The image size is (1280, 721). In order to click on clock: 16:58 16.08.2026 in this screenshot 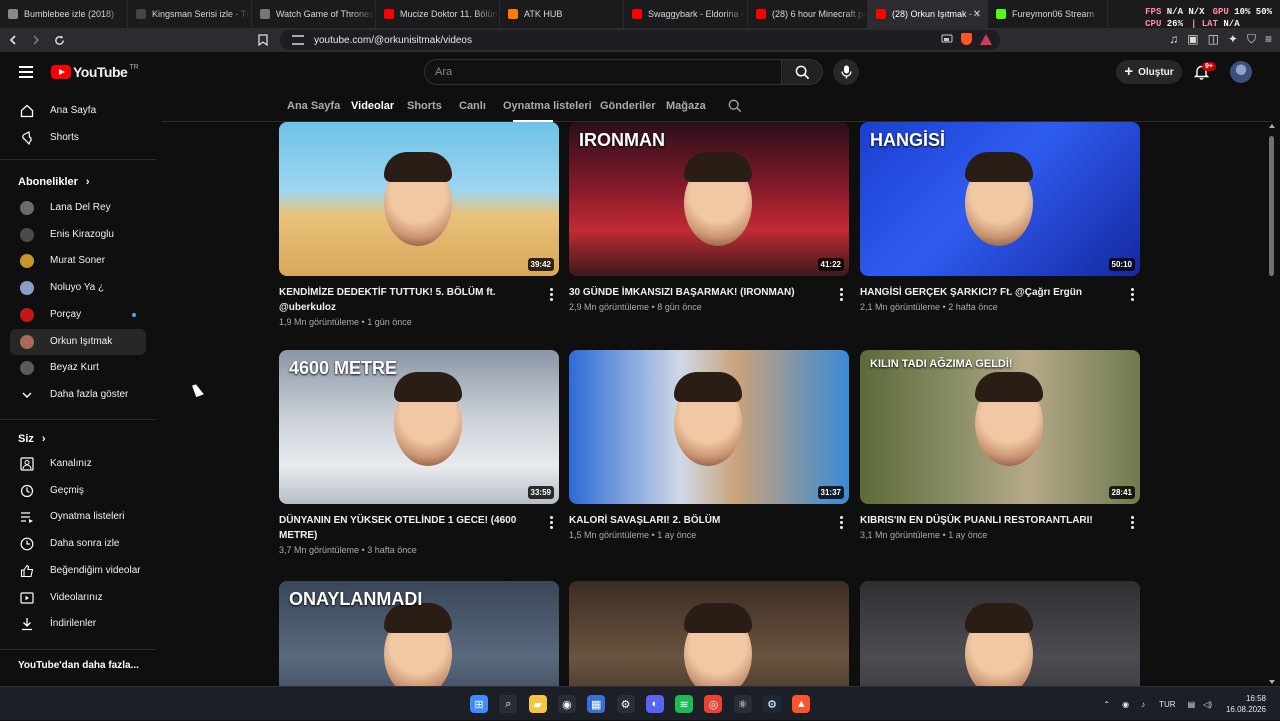, I will do `click(1253, 704)`.